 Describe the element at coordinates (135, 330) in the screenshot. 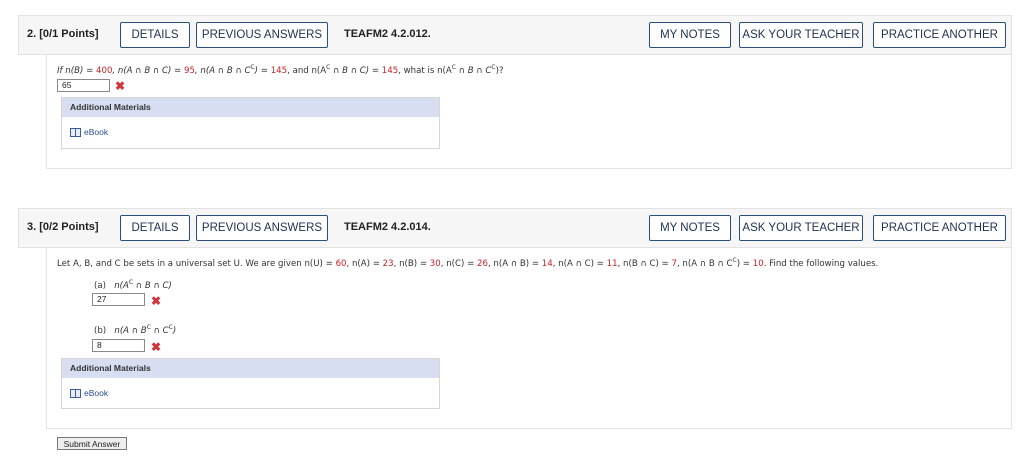

I see `part-b-label: (b) n(A ∩ BC ∩ CC)` at that location.